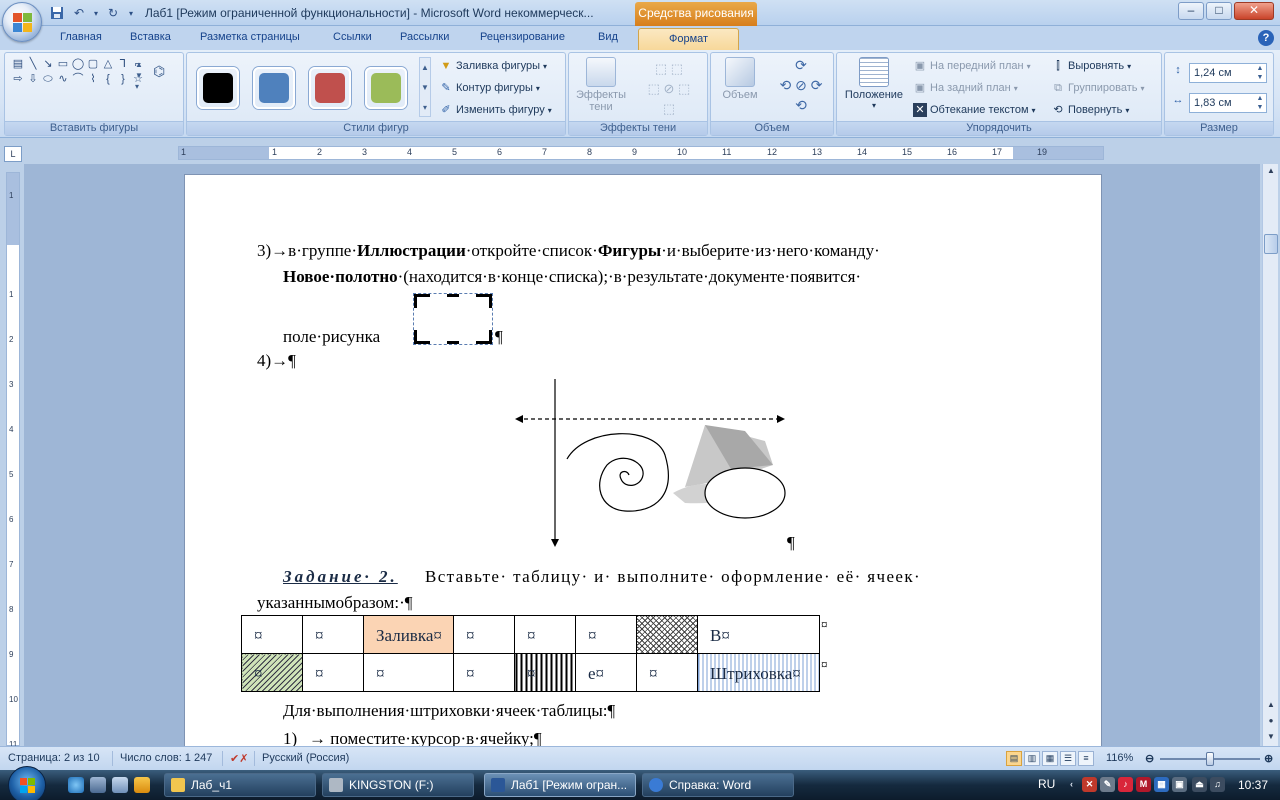 Image resolution: width=1280 pixels, height=800 pixels. Describe the element at coordinates (493, 66) in the screenshot. I see `shape-fill-button: ▼ Заливка фигуры ▾` at that location.